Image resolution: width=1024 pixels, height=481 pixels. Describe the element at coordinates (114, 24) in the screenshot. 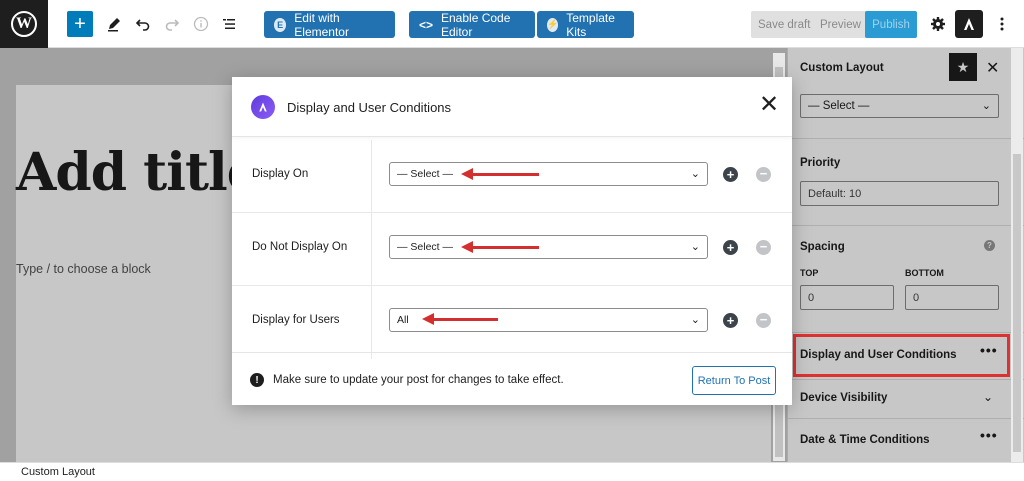

I see `pencil-icon` at that location.